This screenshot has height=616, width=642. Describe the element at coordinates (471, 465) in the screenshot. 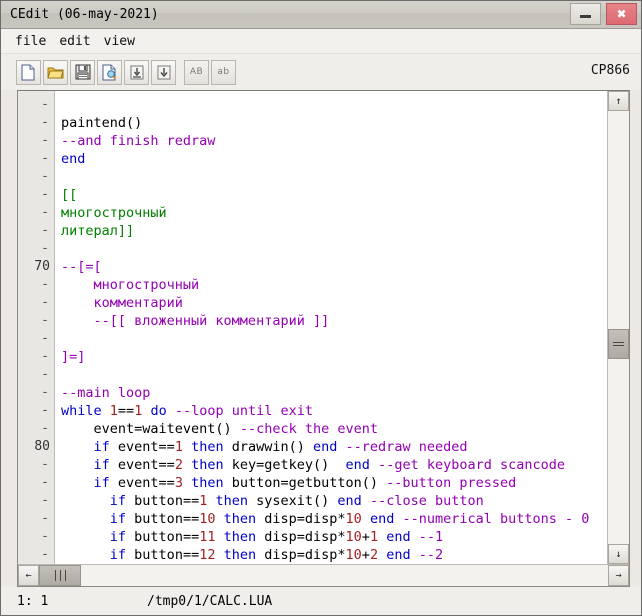

I see `code-token-cmt: --get keyboard scancode` at that location.